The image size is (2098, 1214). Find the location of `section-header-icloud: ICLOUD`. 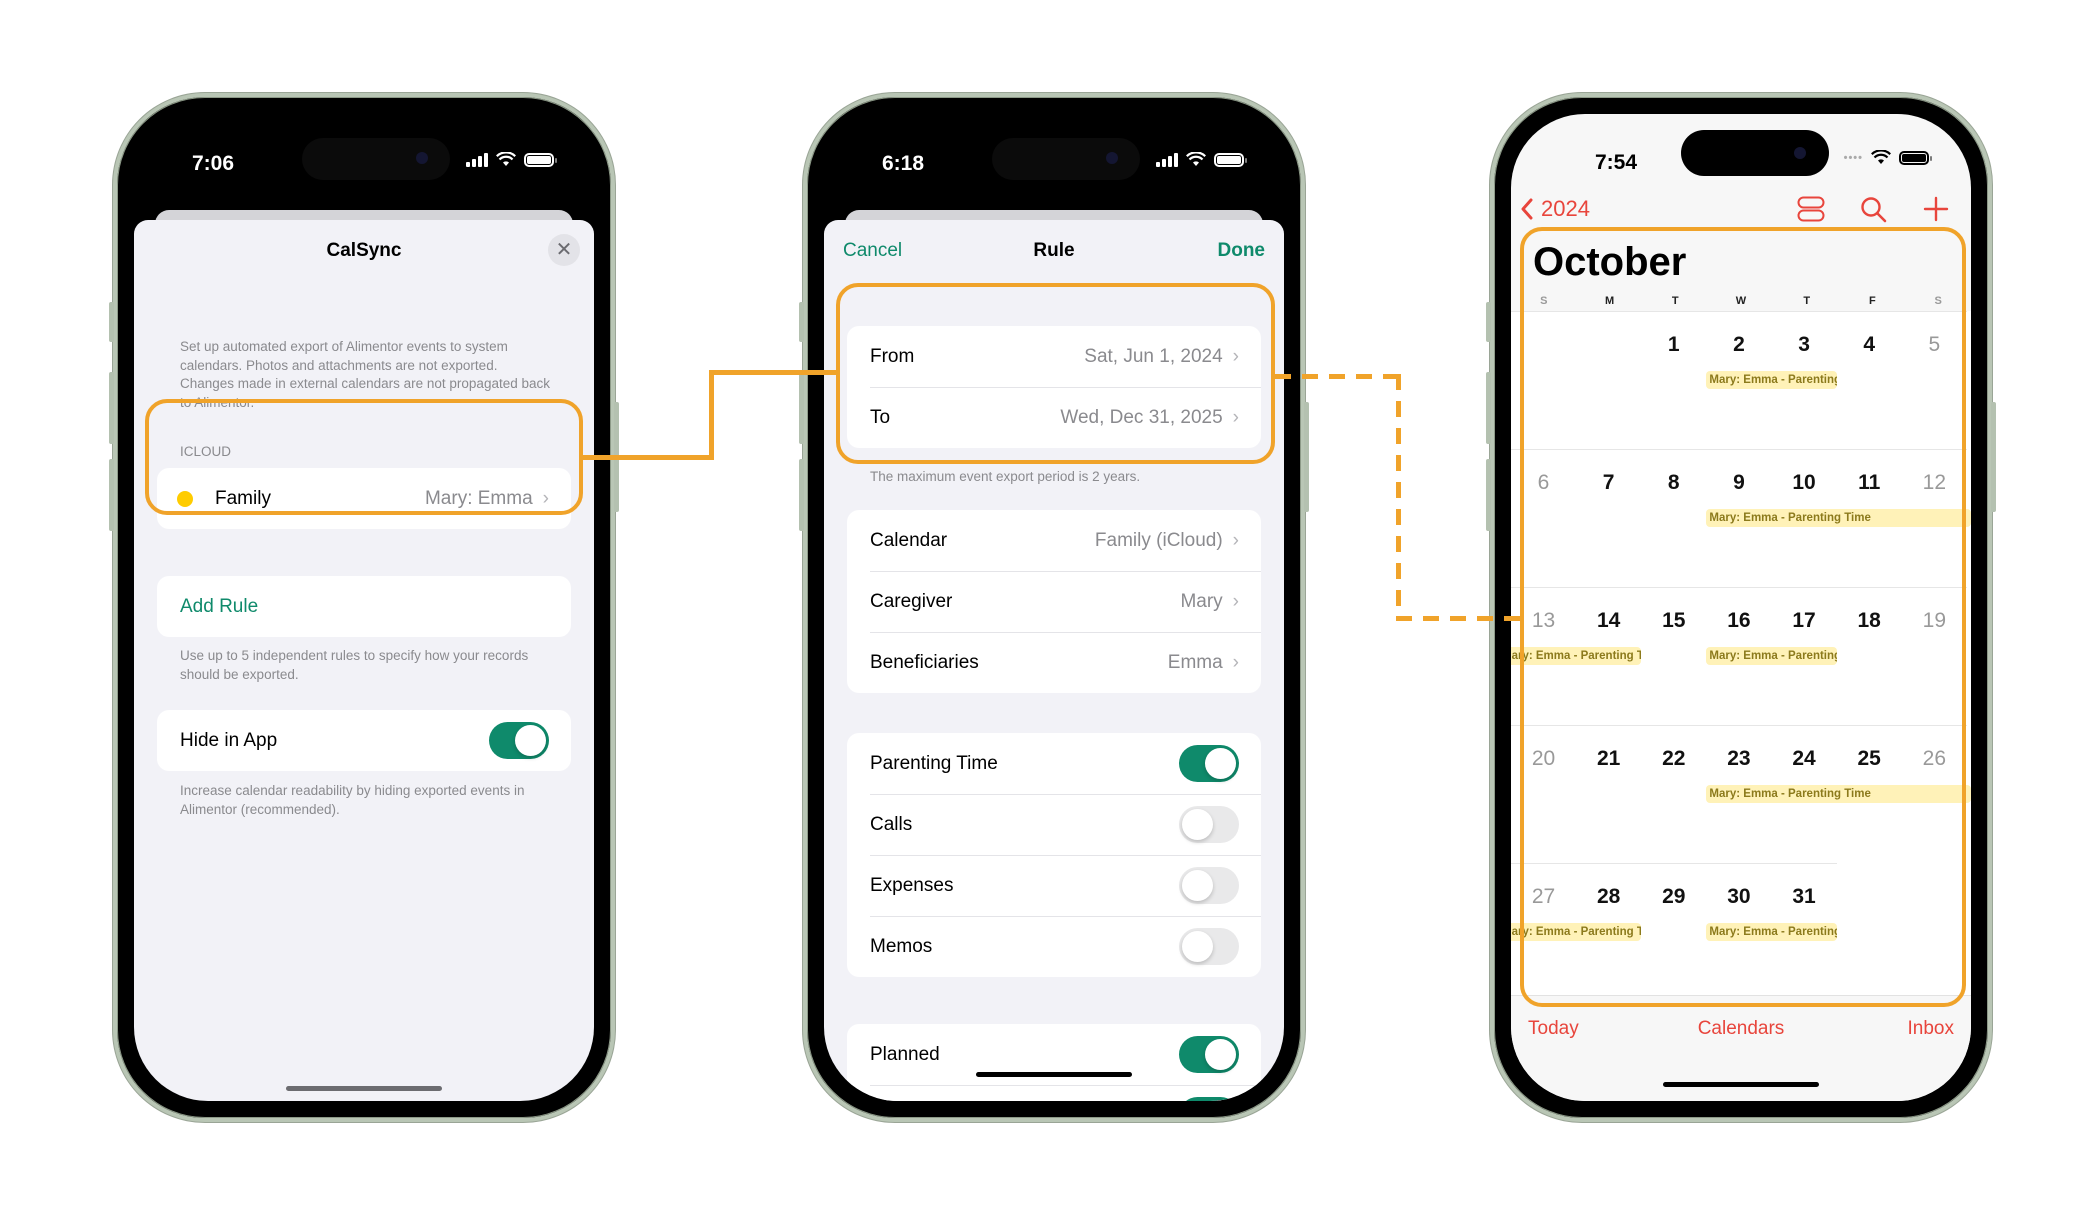

section-header-icloud: ICLOUD is located at coordinates (206, 451).